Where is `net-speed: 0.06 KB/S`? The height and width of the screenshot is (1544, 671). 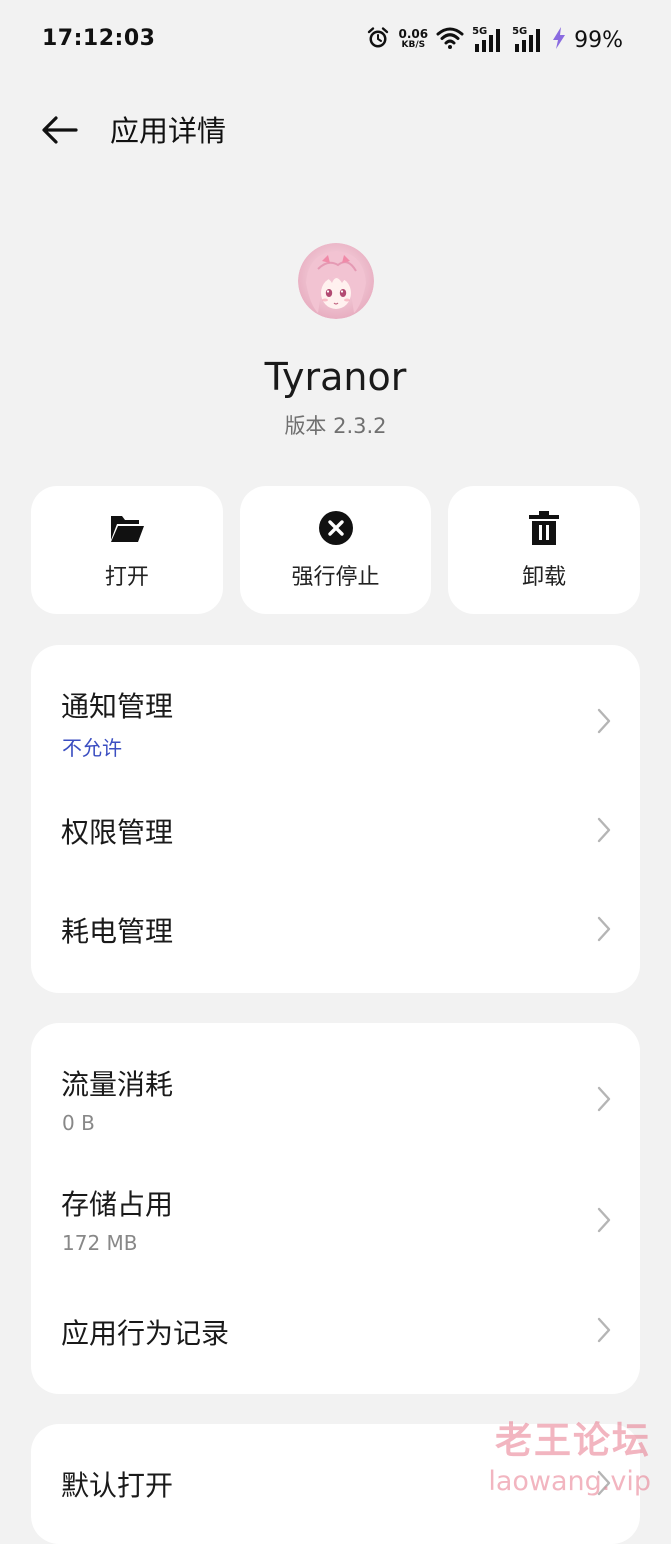 net-speed: 0.06 KB/S is located at coordinates (413, 39).